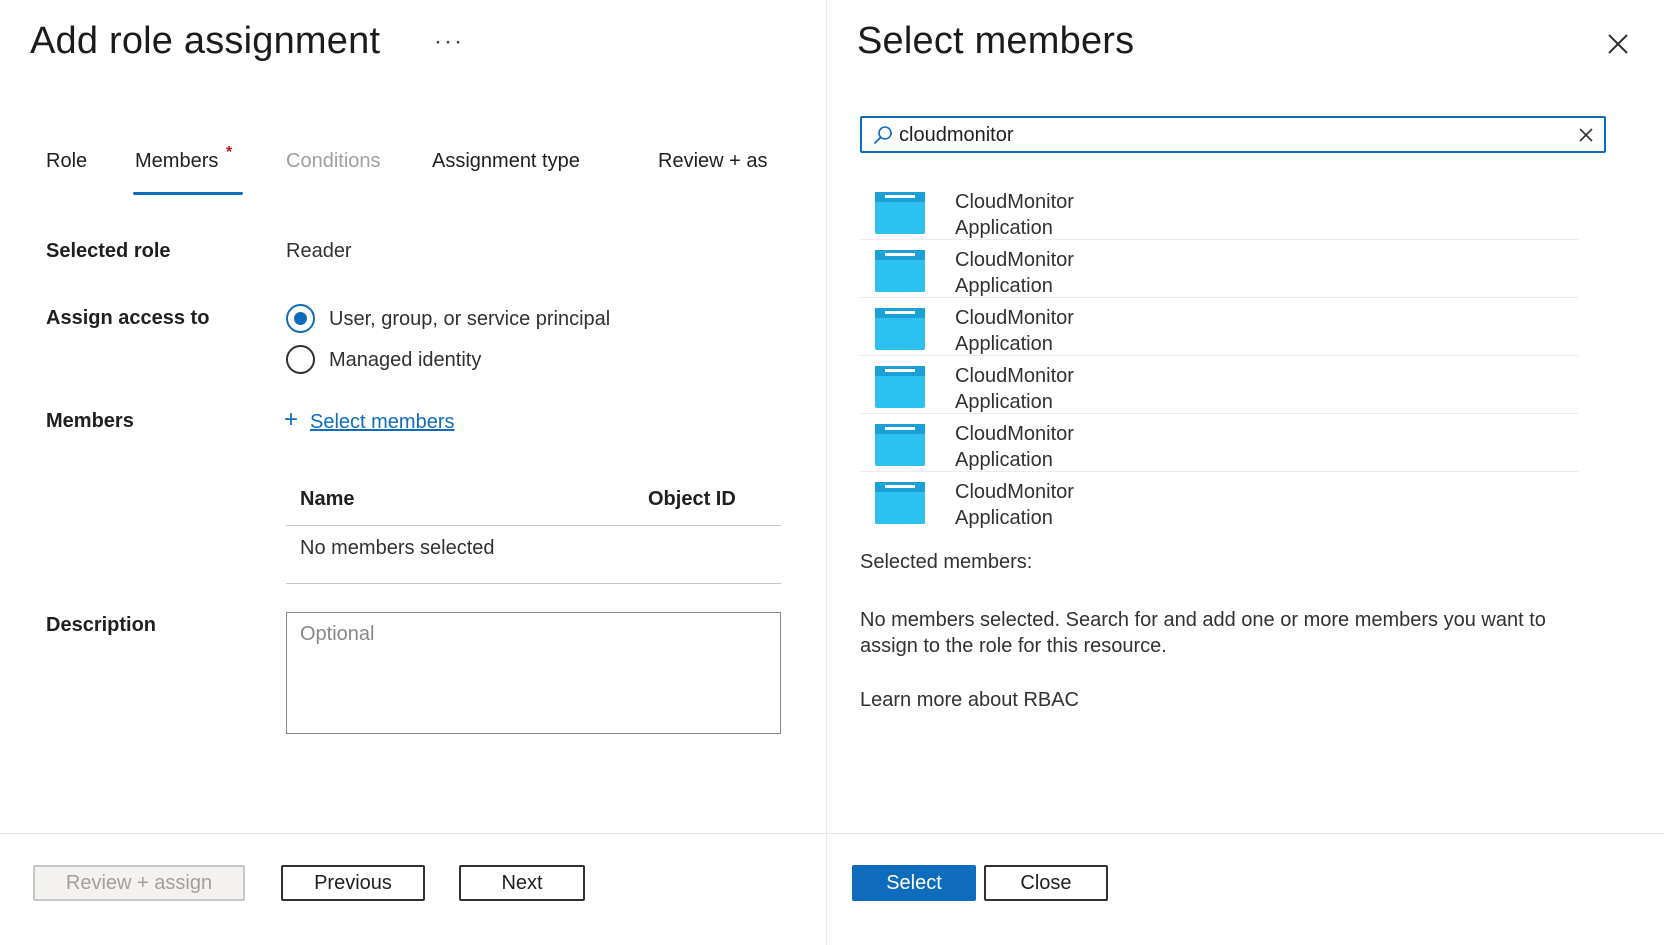 The width and height of the screenshot is (1664, 945). What do you see at coordinates (996, 41) in the screenshot?
I see `panel-title: Select members` at bounding box center [996, 41].